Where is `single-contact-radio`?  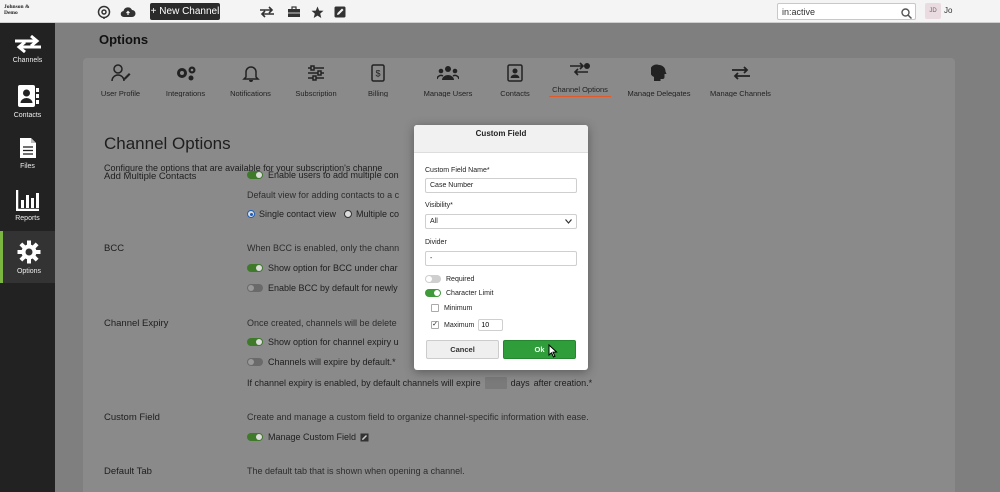
single-contact-radio is located at coordinates (251, 214).